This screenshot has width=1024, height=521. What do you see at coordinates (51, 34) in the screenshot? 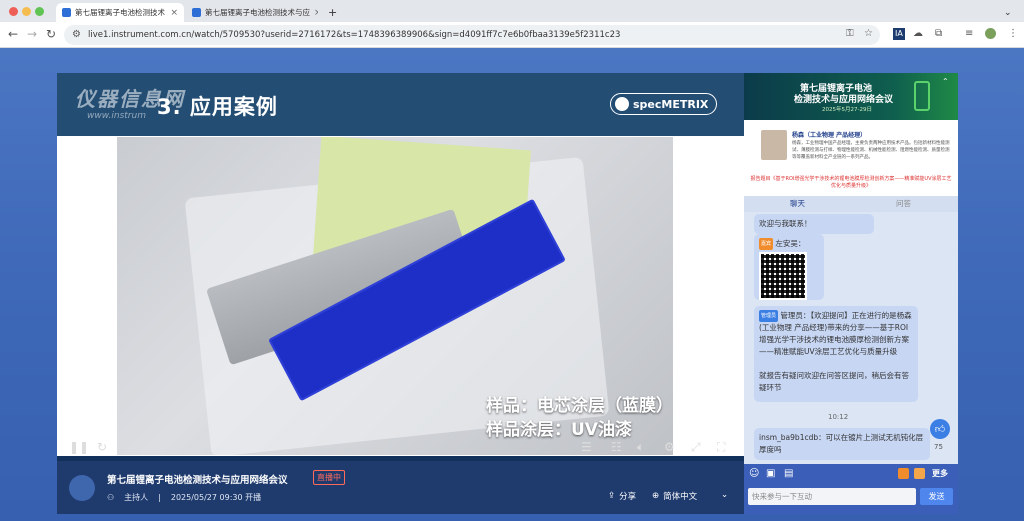
I see `reload-icon: ↻` at bounding box center [51, 34].